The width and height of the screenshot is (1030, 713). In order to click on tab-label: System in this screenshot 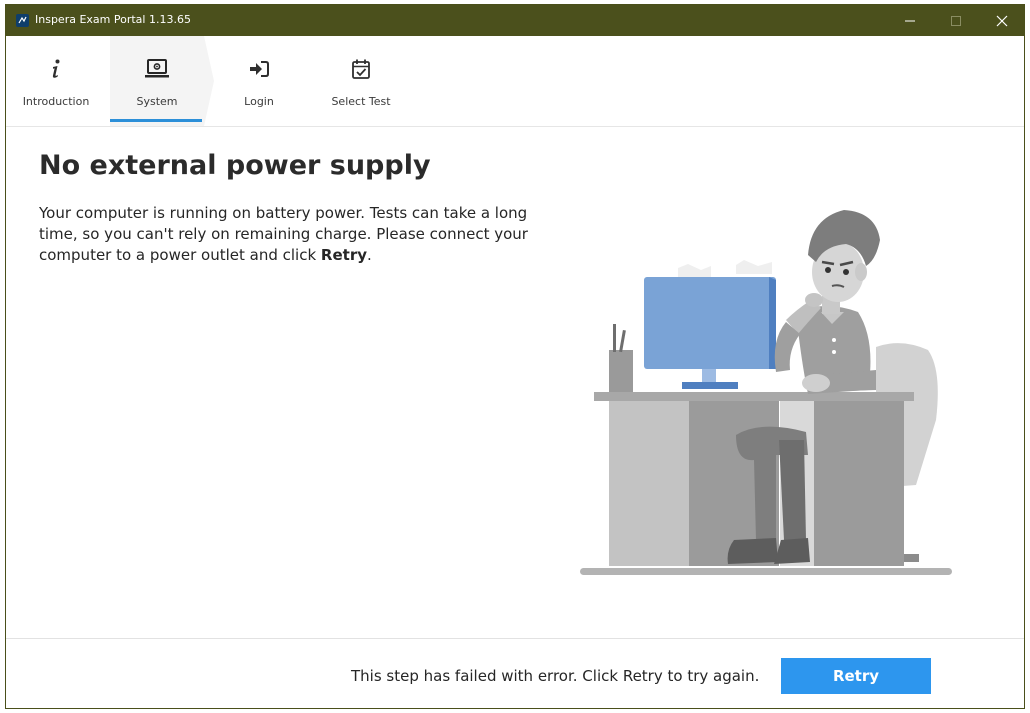, I will do `click(157, 101)`.